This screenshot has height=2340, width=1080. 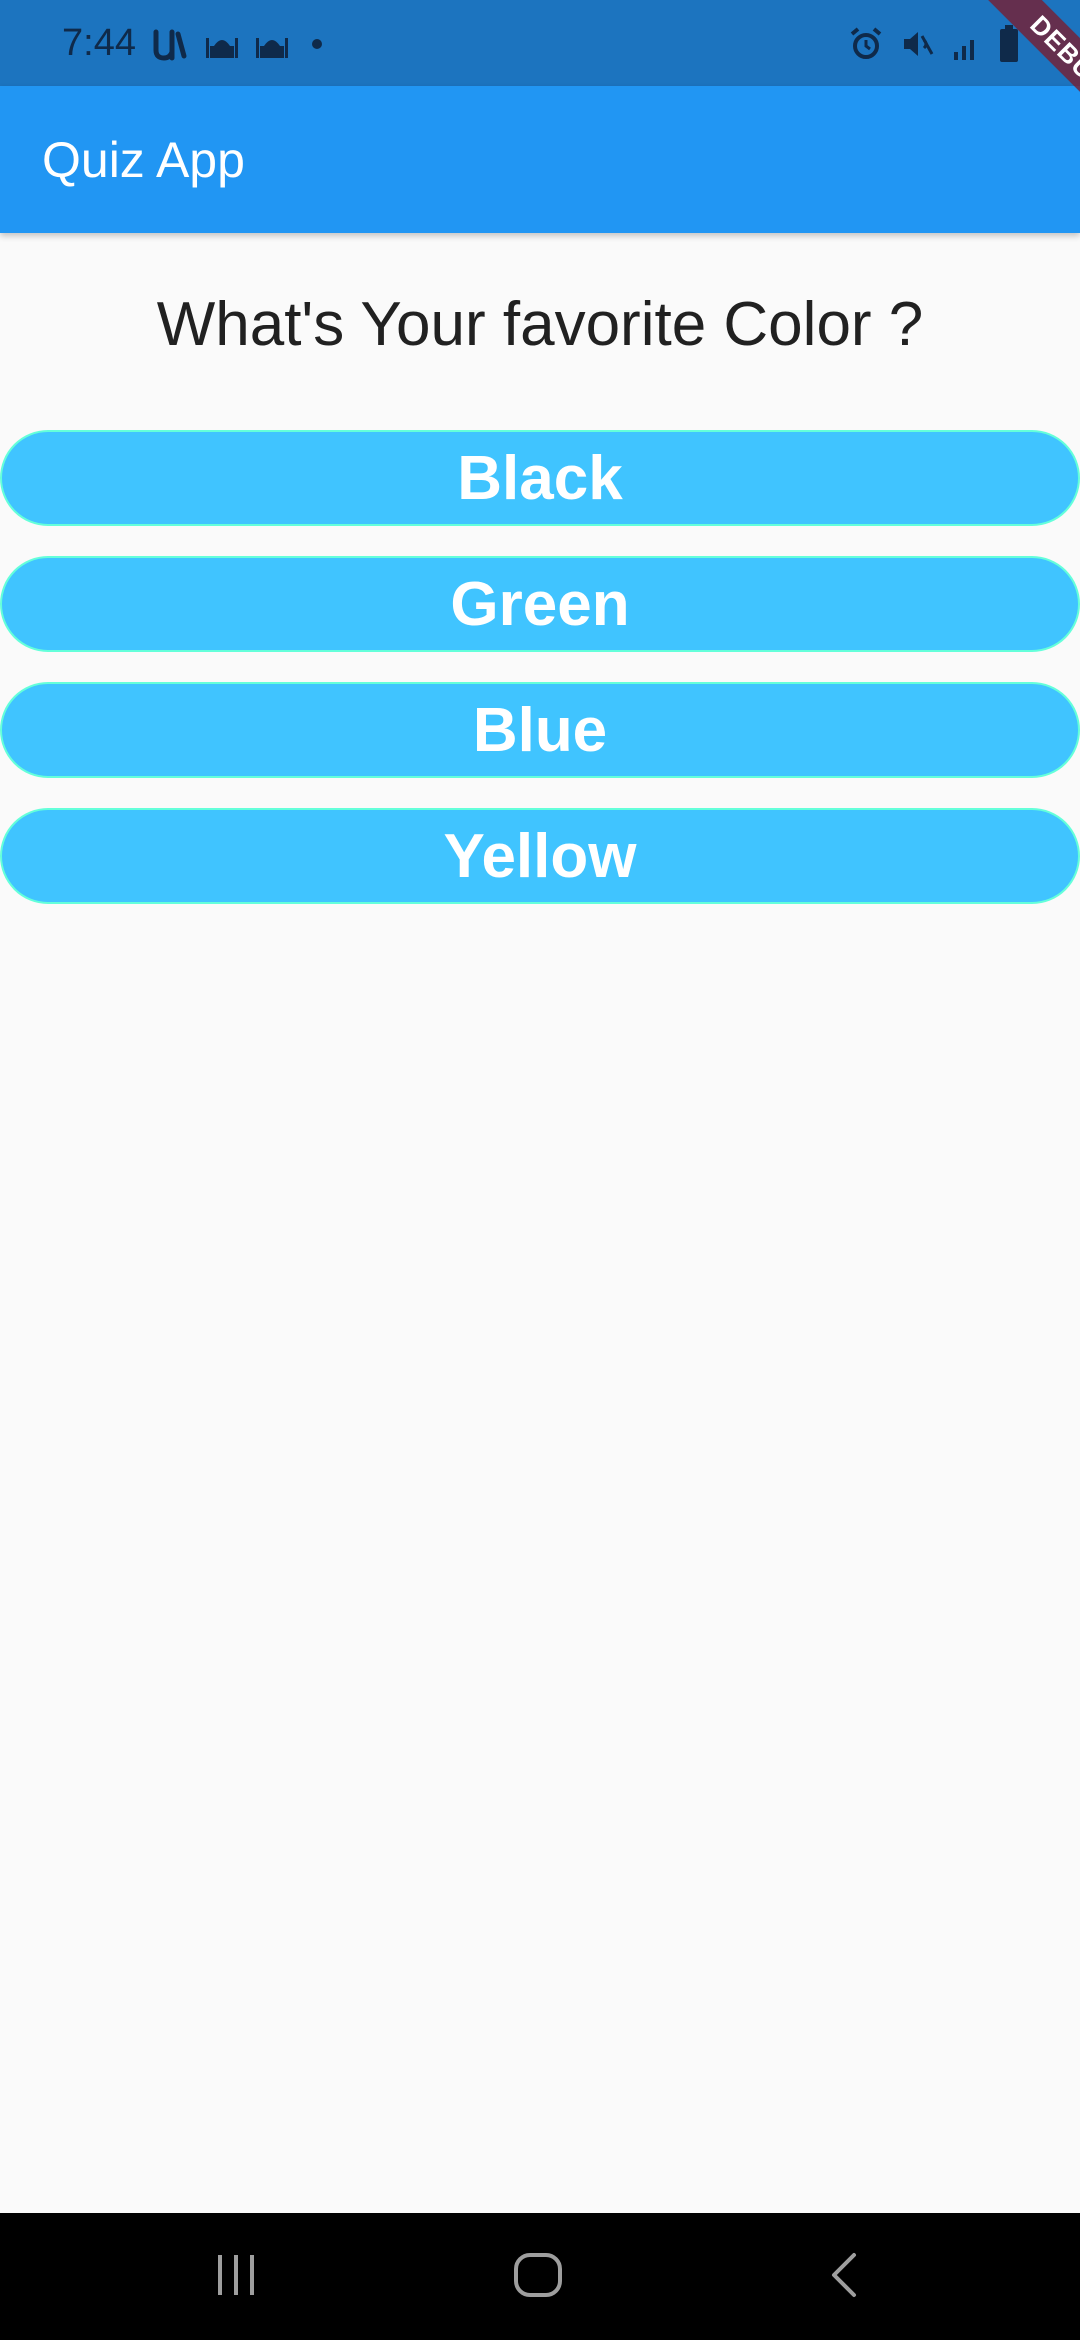 What do you see at coordinates (540, 604) in the screenshot?
I see `answer-button-green: Green` at bounding box center [540, 604].